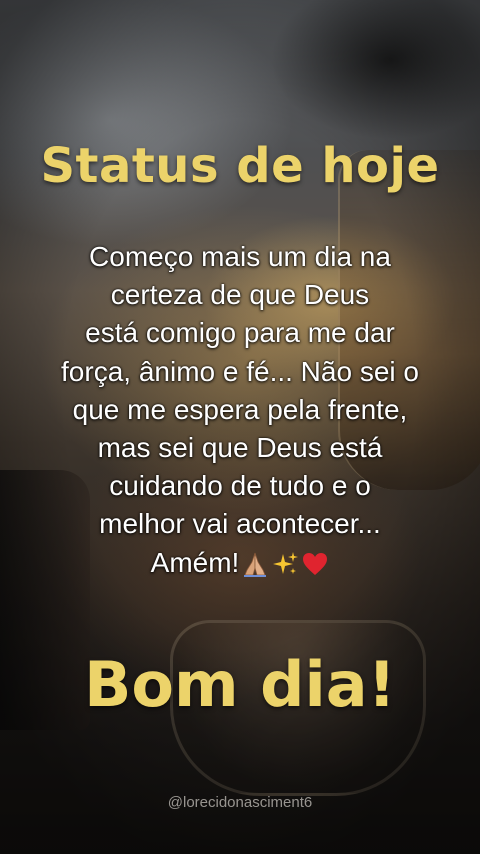 This screenshot has width=480, height=854. I want to click on status-title: Status de hoje, so click(240, 166).